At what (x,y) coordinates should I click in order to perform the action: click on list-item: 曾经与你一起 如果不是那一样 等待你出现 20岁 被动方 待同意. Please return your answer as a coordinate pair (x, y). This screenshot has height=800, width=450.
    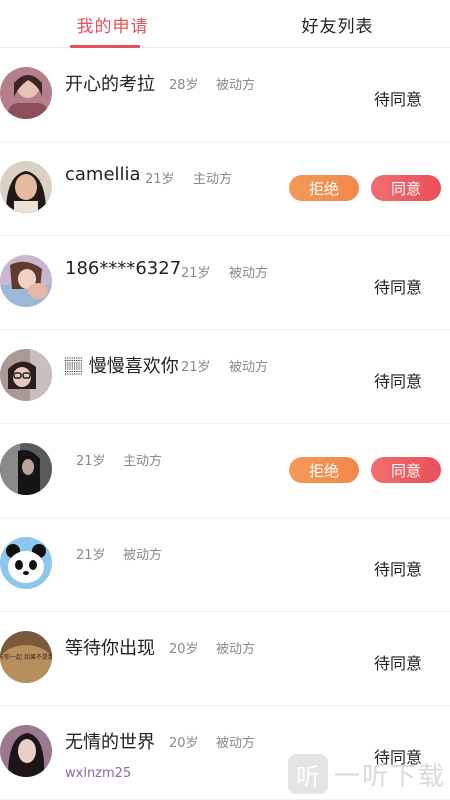
    Looking at the image, I should click on (225, 659).